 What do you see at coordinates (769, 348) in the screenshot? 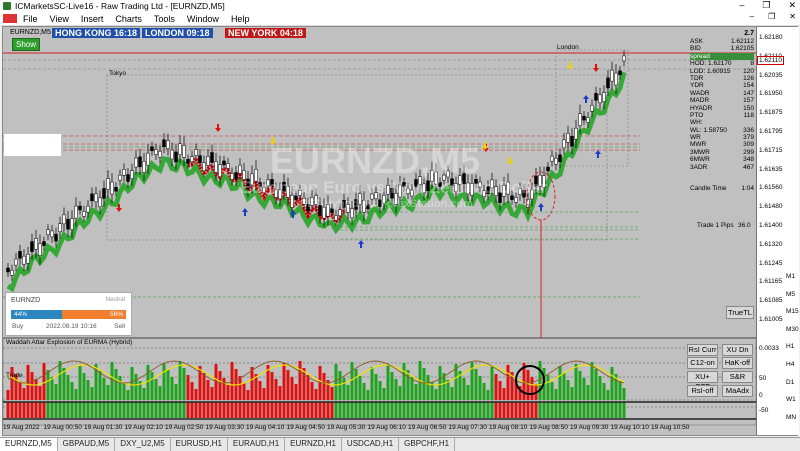
I see `indicator-axis-label: 0.0033` at bounding box center [769, 348].